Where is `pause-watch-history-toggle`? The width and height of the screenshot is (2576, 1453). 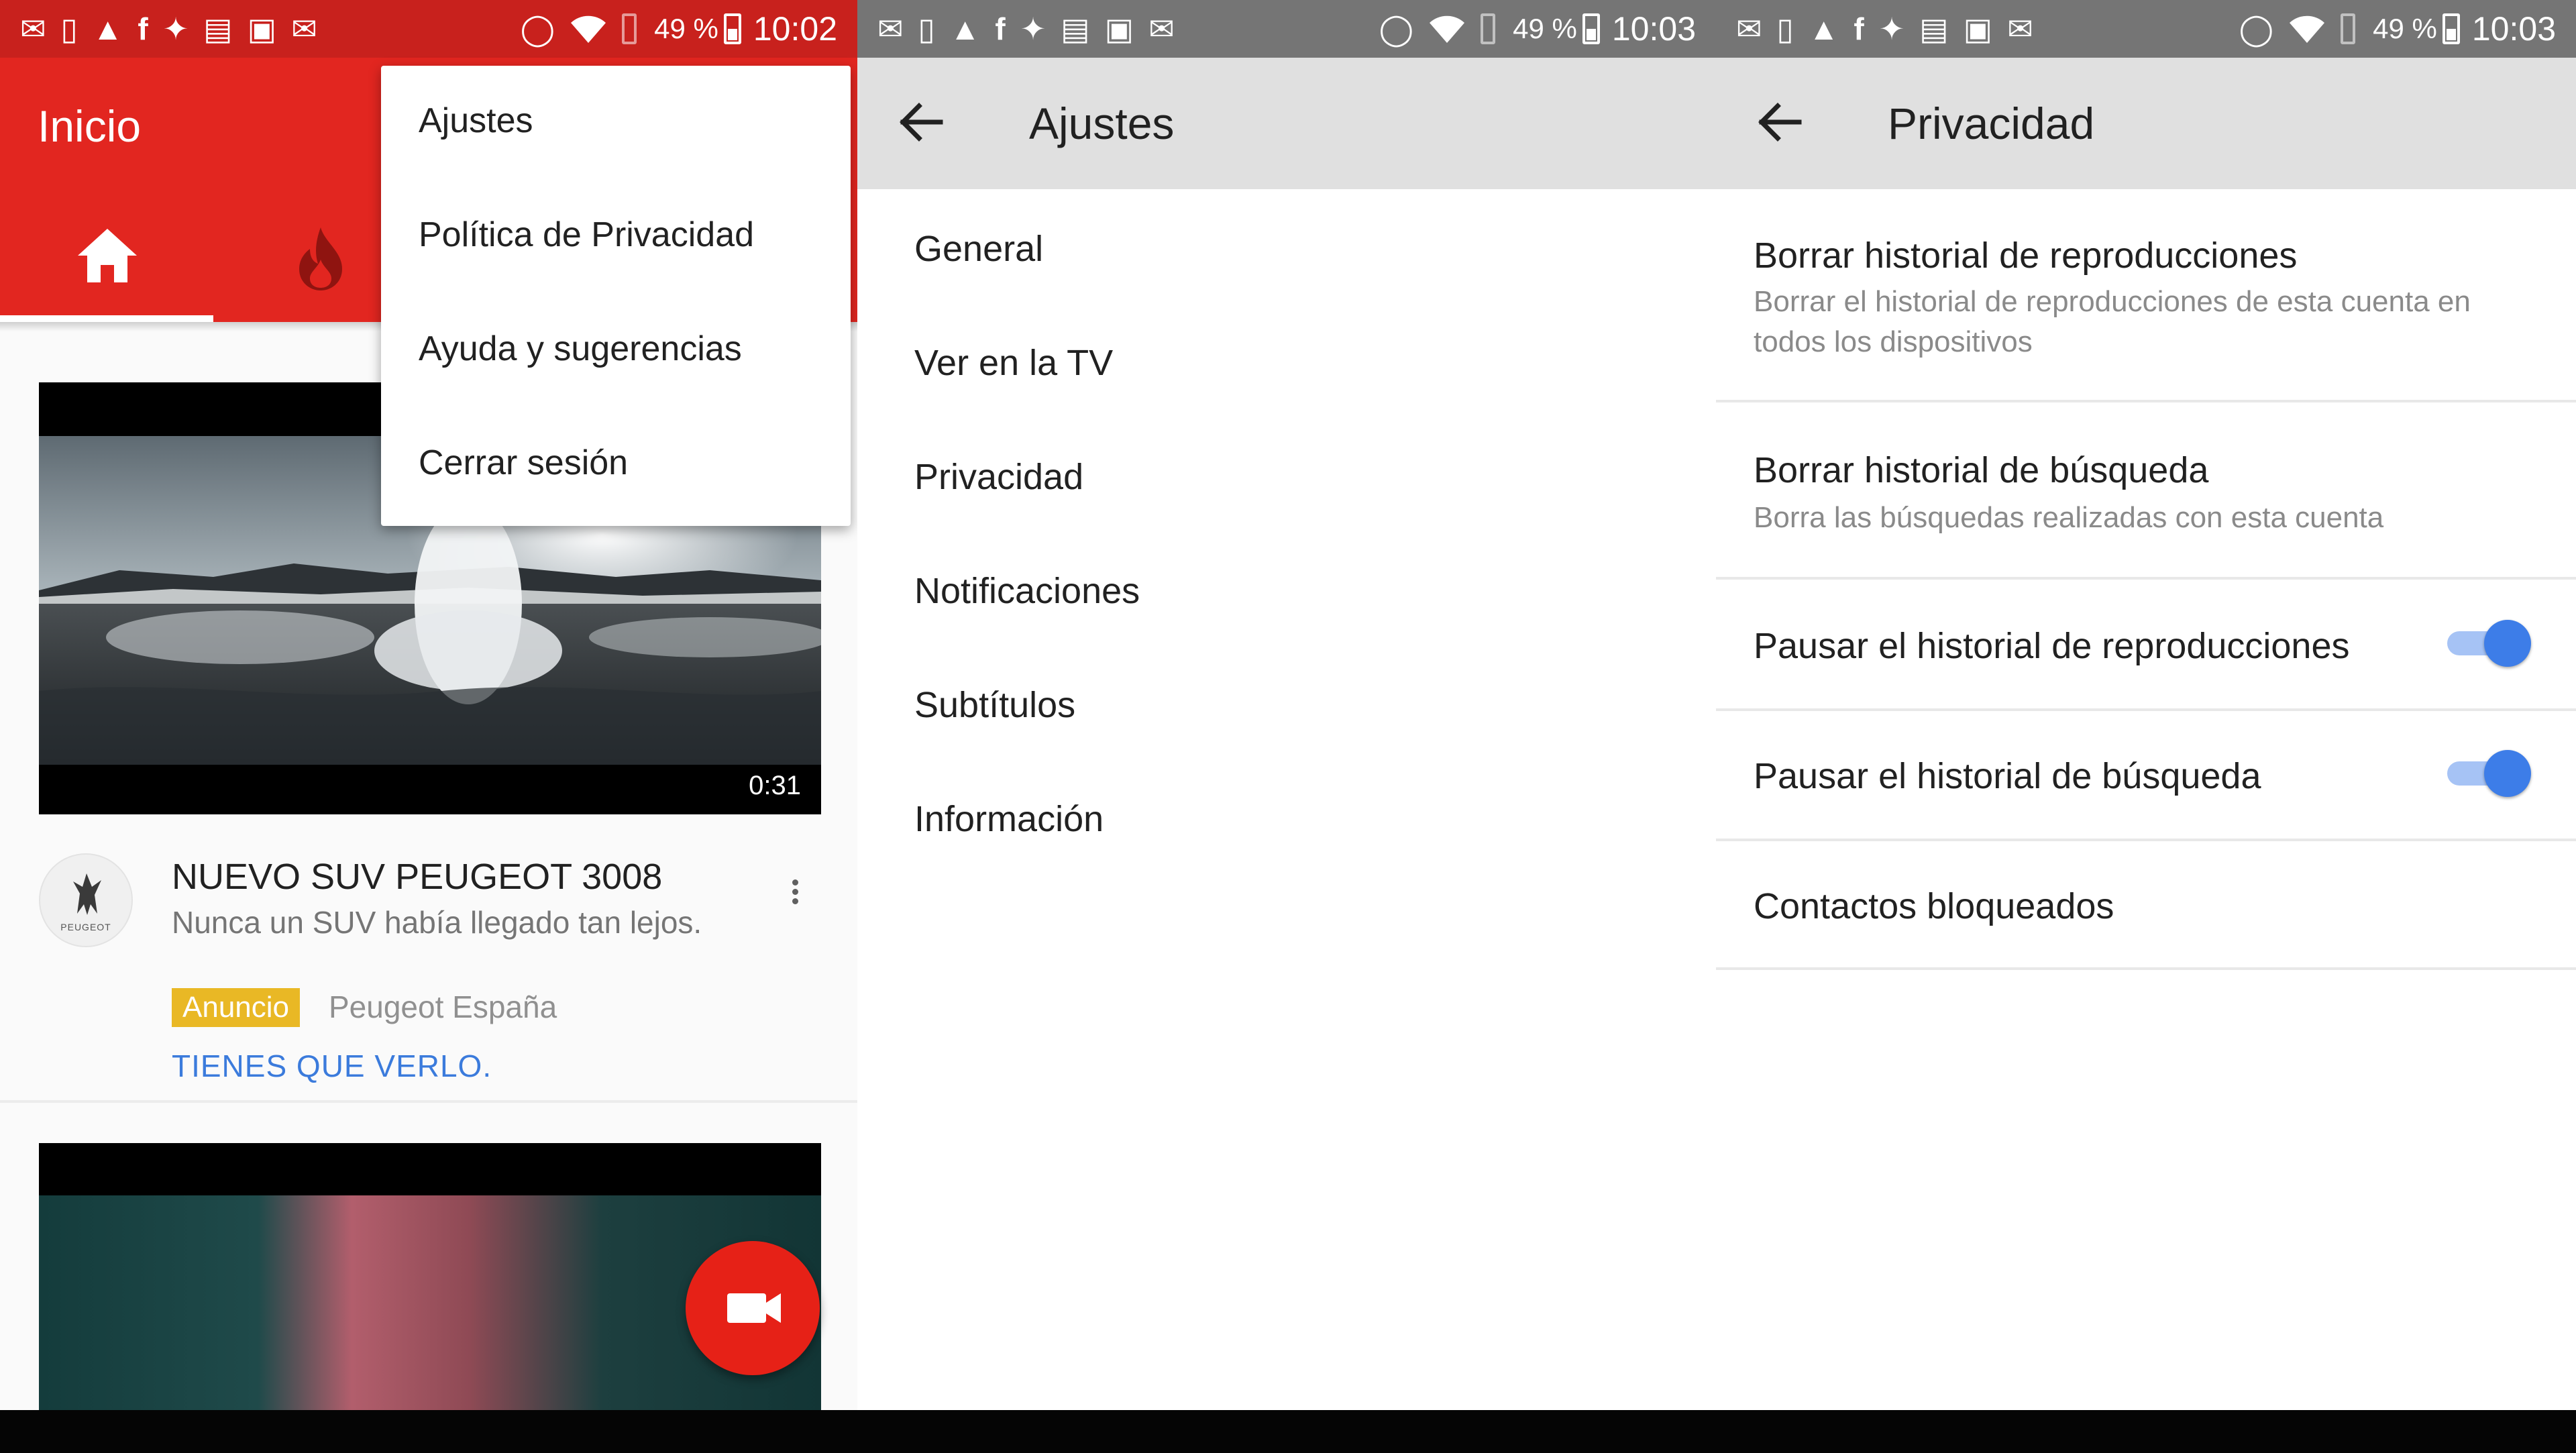
pause-watch-history-toggle is located at coordinates (2489, 643).